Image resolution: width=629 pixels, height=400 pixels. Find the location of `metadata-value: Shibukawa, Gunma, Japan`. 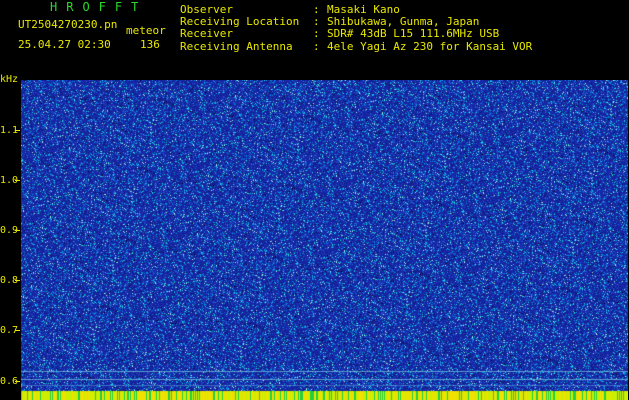

metadata-value: Shibukawa, Gunma, Japan is located at coordinates (403, 22).